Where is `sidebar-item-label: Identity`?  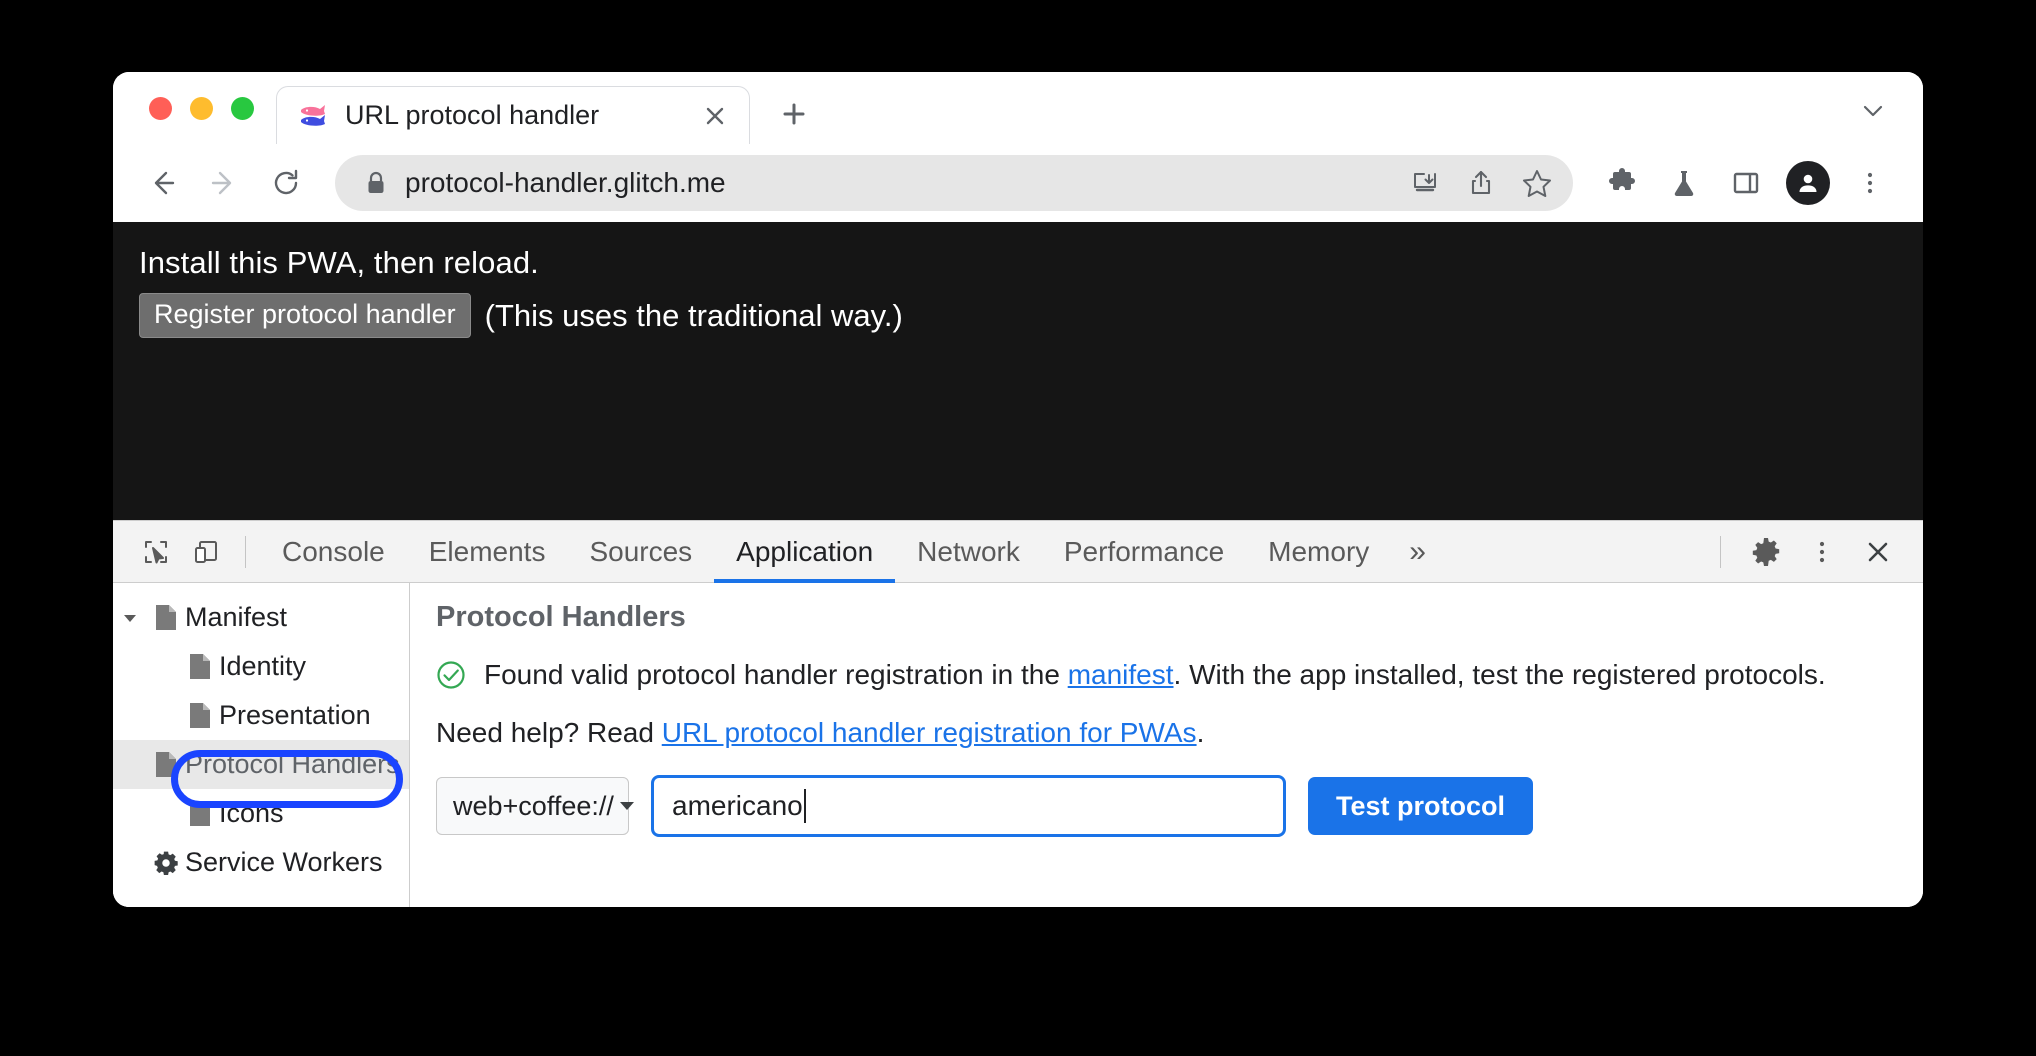 sidebar-item-label: Identity is located at coordinates (263, 666).